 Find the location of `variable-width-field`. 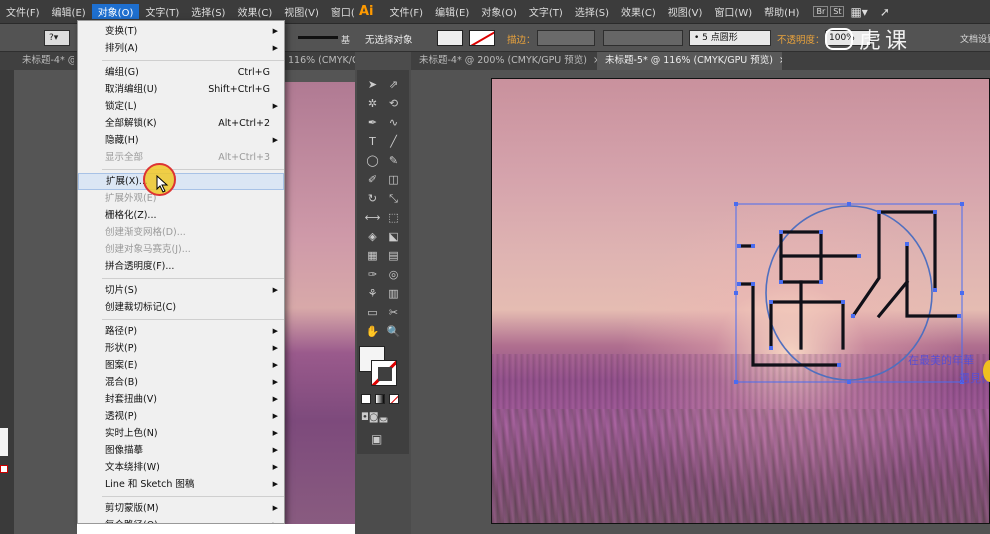

variable-width-field is located at coordinates (643, 38).